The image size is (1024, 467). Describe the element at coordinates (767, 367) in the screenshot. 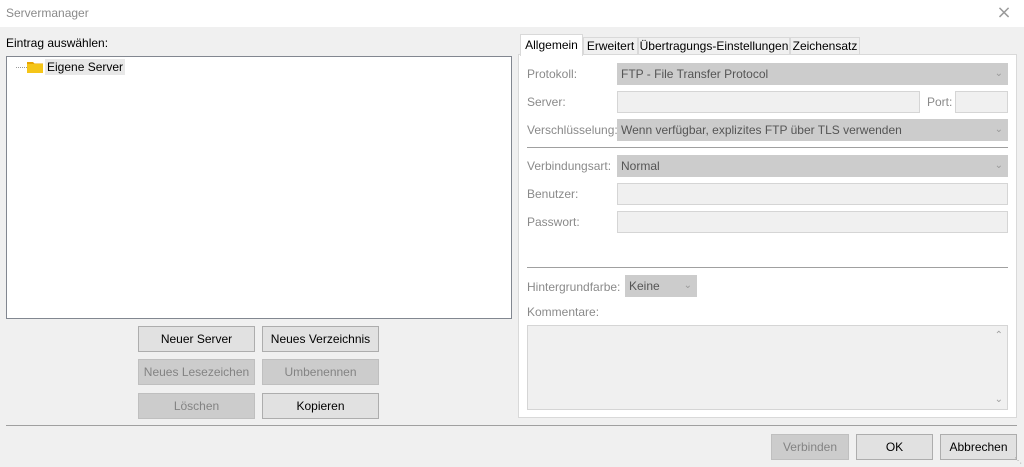

I see `comments-textarea: ⌃ ⌄` at that location.